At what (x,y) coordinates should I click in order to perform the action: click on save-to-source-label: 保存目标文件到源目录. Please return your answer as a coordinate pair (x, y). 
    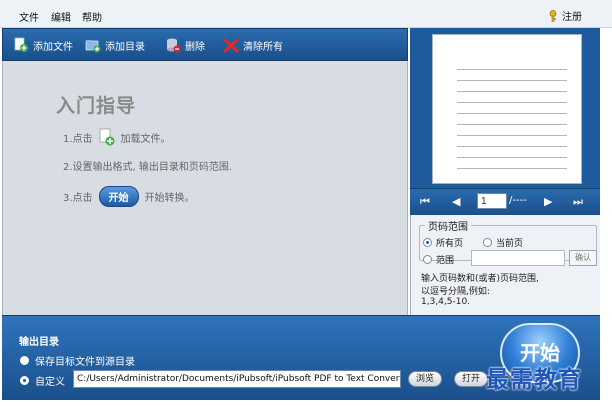
    Looking at the image, I should click on (85, 362).